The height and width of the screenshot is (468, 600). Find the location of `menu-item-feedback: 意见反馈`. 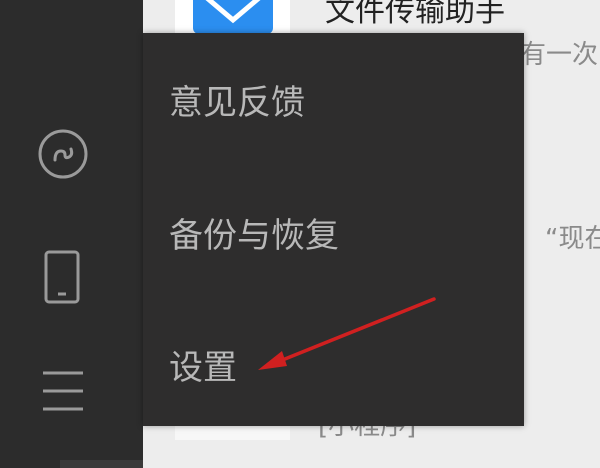

menu-item-feedback: 意见反馈 is located at coordinates (237, 103).